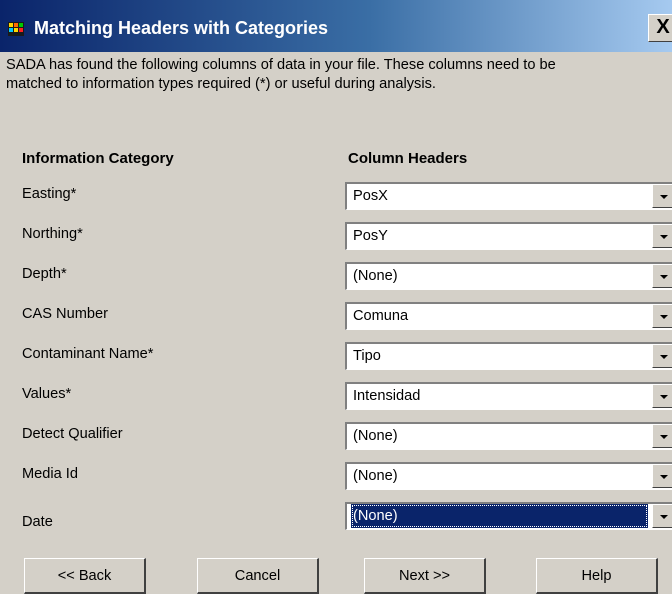 This screenshot has height=594, width=672. Describe the element at coordinates (258, 576) in the screenshot. I see `cancel-button: Cancel` at that location.